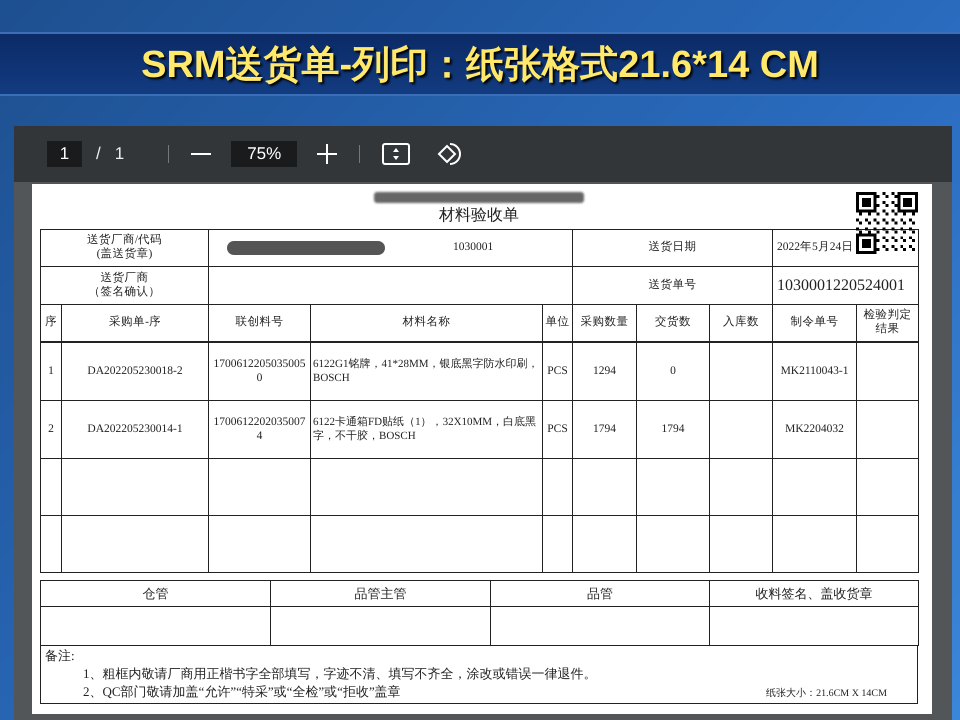 Image resolution: width=960 pixels, height=720 pixels. What do you see at coordinates (814, 593) in the screenshot?
I see `signature-label: 收料签名、盖收货章` at bounding box center [814, 593].